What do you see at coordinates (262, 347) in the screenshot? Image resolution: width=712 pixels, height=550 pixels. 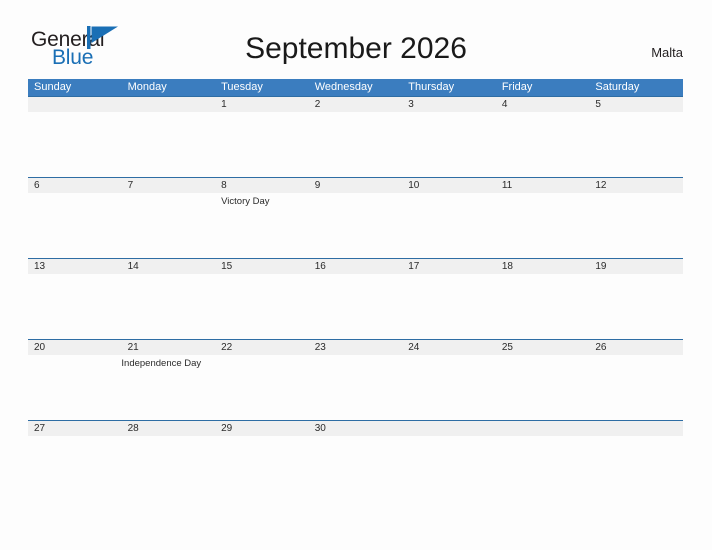 I see `day-number: 22` at bounding box center [262, 347].